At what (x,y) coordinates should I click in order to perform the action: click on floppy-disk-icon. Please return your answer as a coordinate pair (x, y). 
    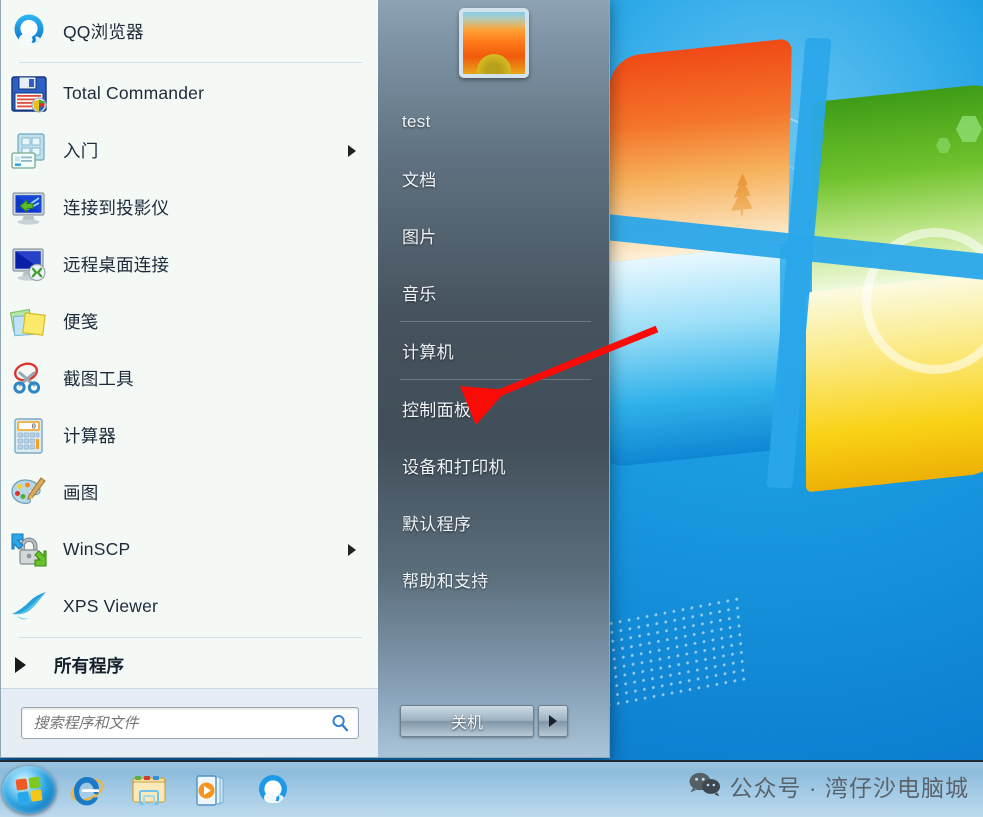
    Looking at the image, I should click on (29, 94).